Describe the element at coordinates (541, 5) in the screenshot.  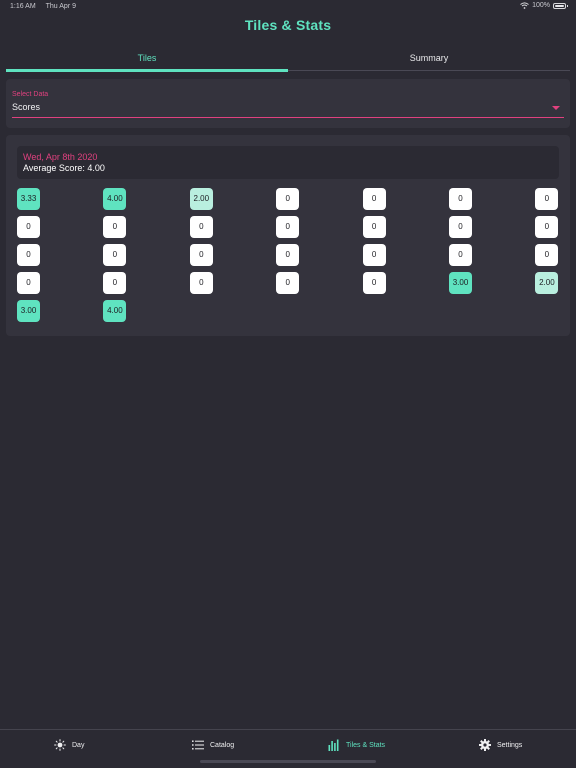
I see `battery-percent: 100%` at that location.